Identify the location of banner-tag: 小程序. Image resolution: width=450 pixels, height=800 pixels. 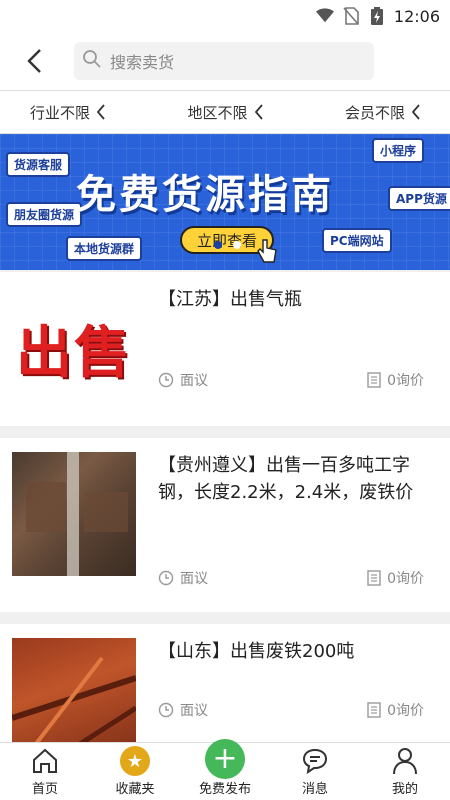
(398, 150).